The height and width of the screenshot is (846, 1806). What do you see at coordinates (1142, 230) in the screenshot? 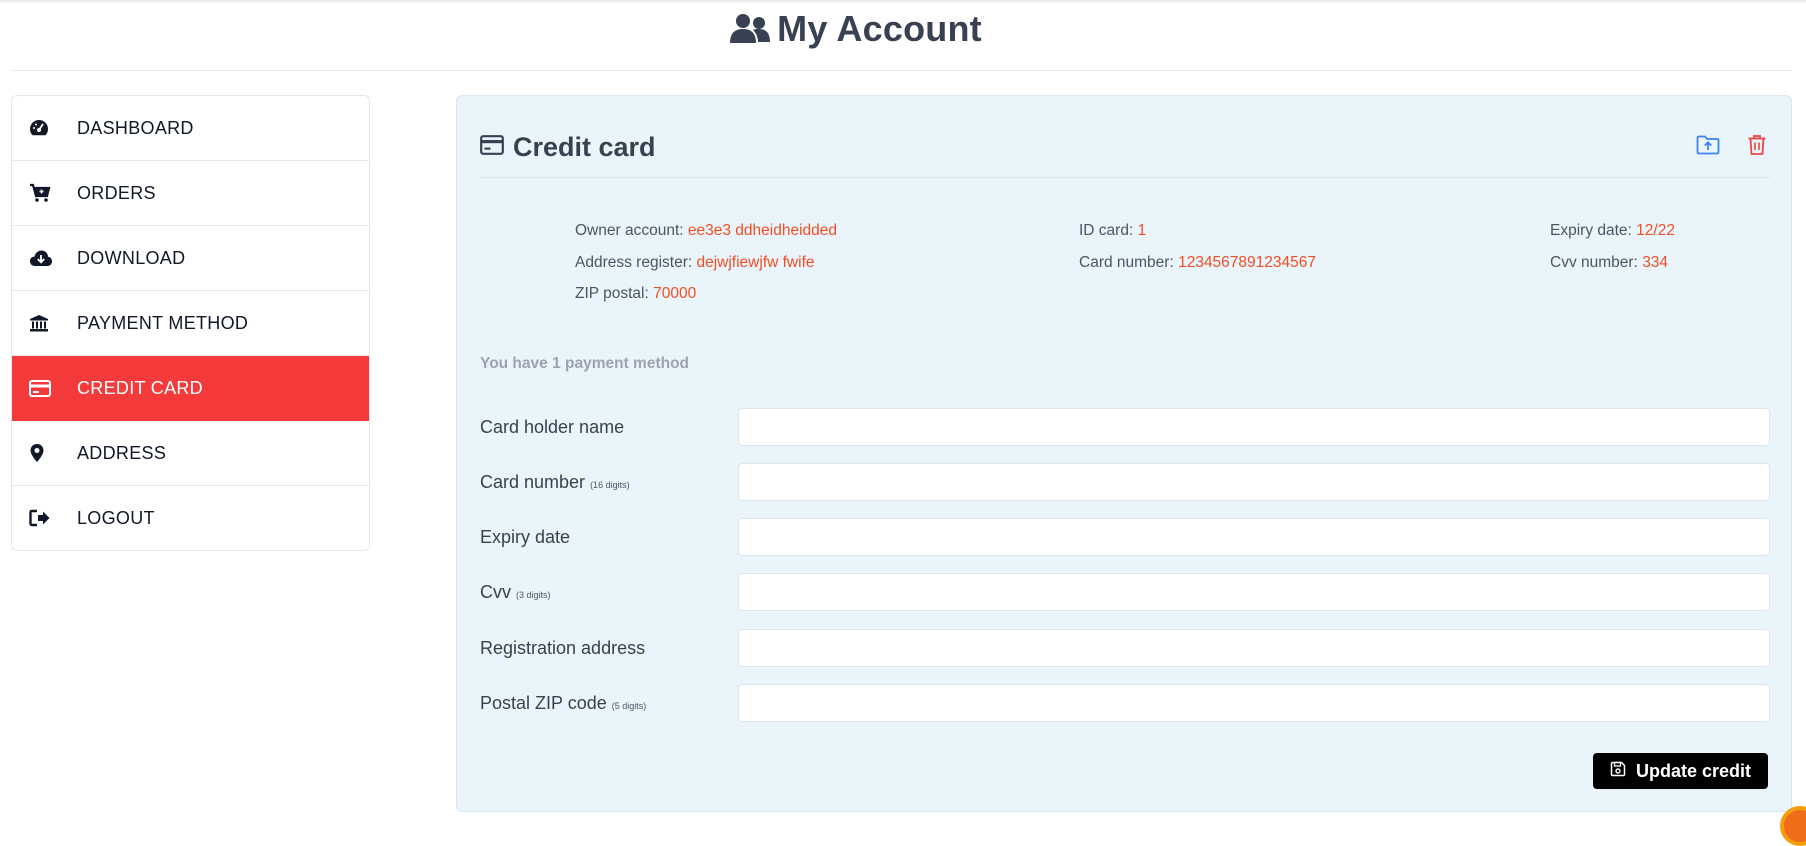
I see `id-card-value: 1` at bounding box center [1142, 230].